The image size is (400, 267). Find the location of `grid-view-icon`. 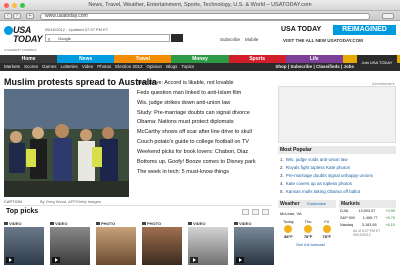

grid-view-icon is located at coordinates (265, 212).